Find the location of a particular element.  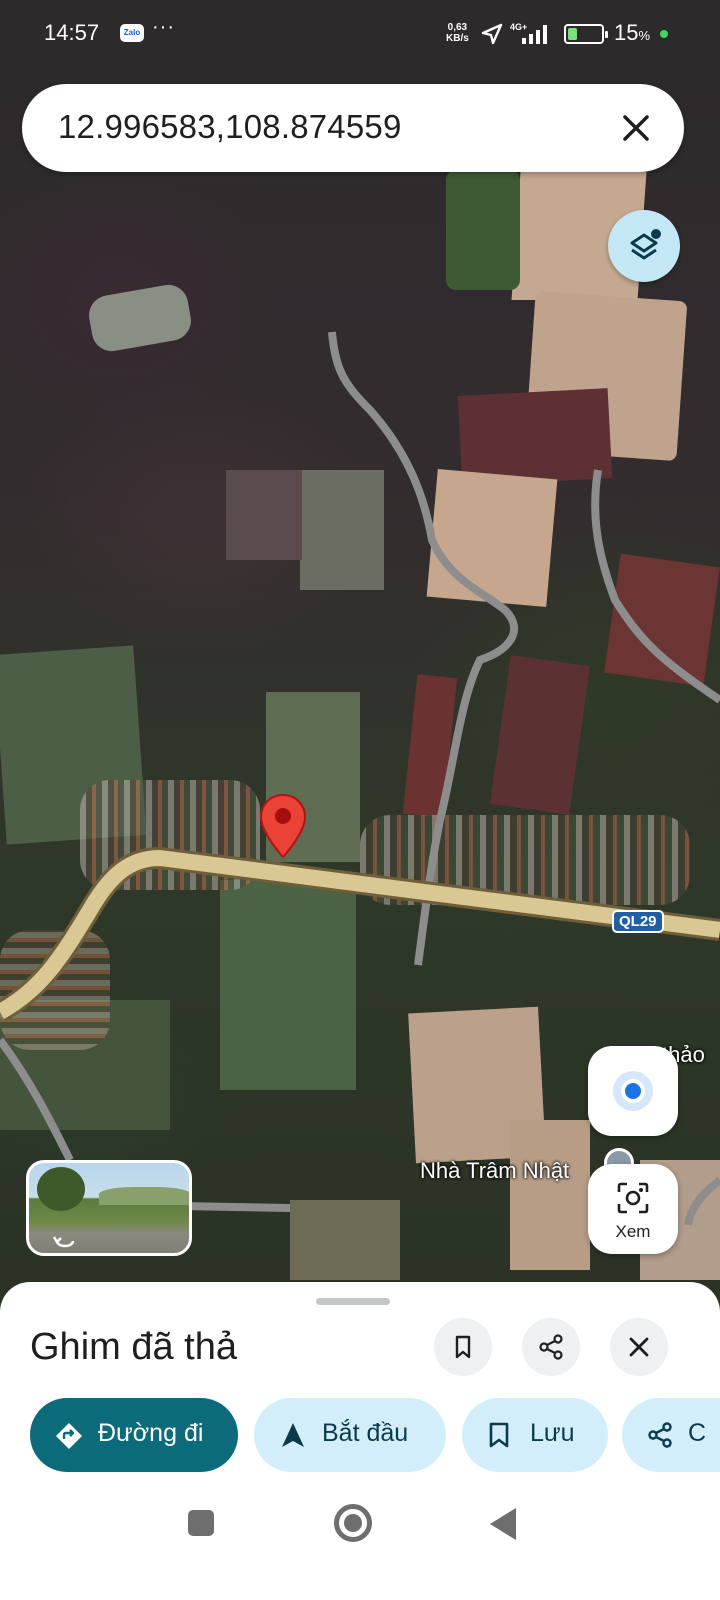

recents-square-icon is located at coordinates (201, 1523).